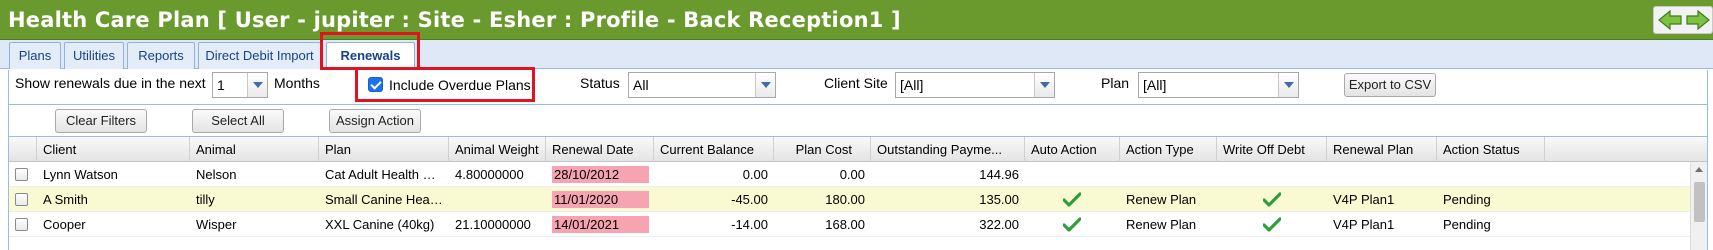  I want to click on cell-client: Cooper, so click(64, 224).